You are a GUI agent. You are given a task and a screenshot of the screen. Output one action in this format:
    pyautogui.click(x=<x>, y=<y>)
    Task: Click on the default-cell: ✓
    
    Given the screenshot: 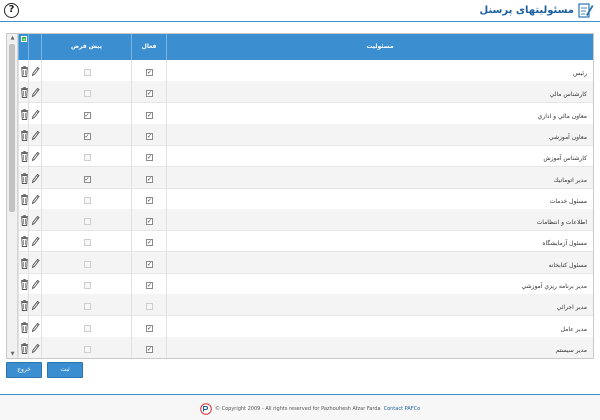 What is the action you would take?
    pyautogui.click(x=86, y=113)
    